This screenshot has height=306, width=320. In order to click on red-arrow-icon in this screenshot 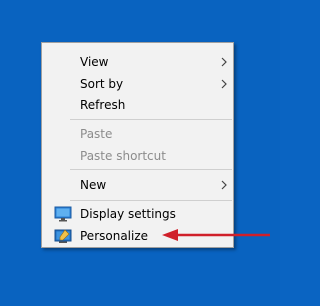, I will do `click(216, 235)`.